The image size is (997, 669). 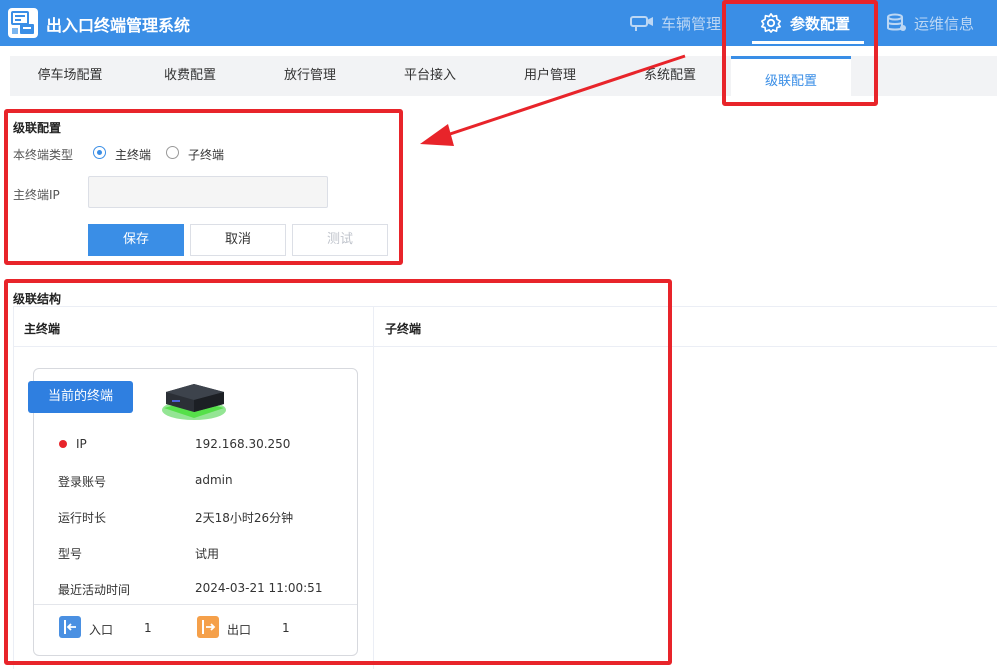 I want to click on nav-label: 车辆管理, so click(x=691, y=23).